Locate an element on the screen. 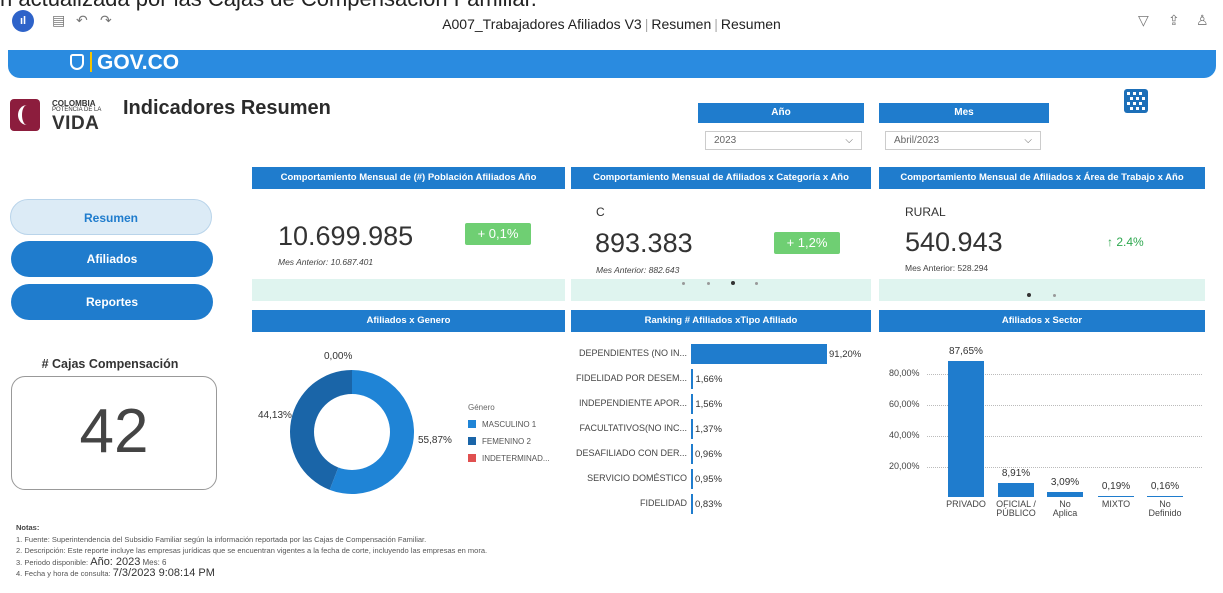 This screenshot has height=593, width=1223. sector-category: No Aplica is located at coordinates (1065, 508).